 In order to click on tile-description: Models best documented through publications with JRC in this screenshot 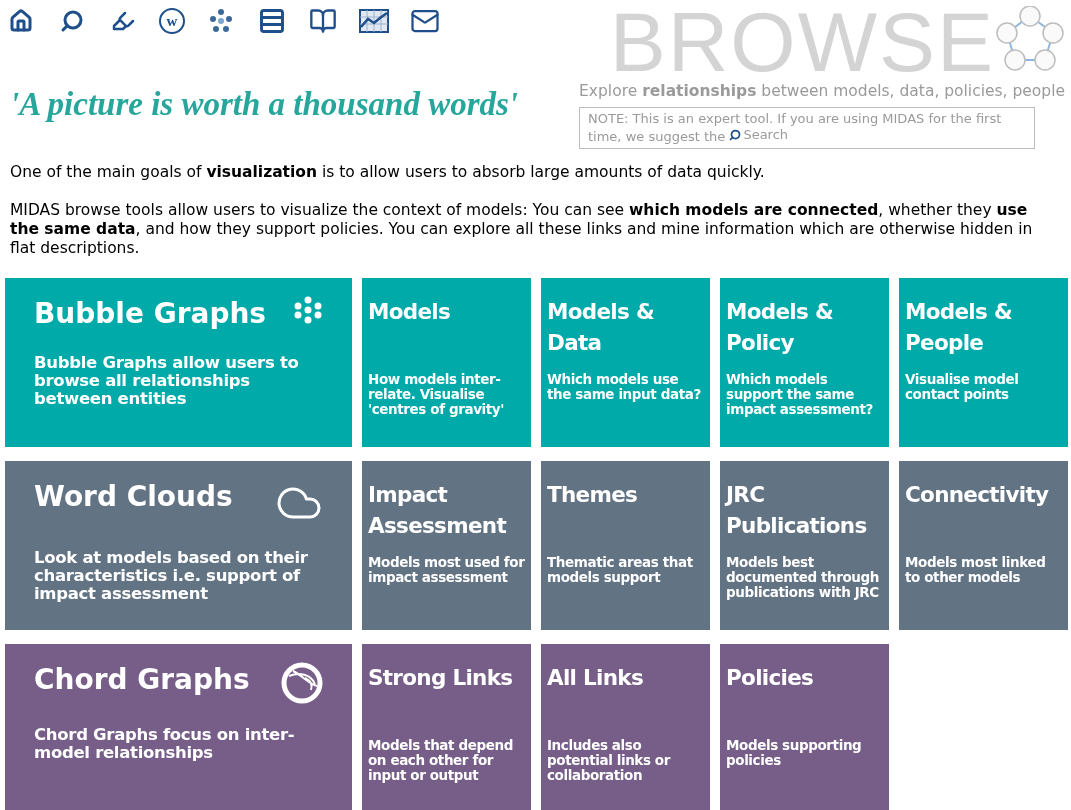, I will do `click(803, 578)`.